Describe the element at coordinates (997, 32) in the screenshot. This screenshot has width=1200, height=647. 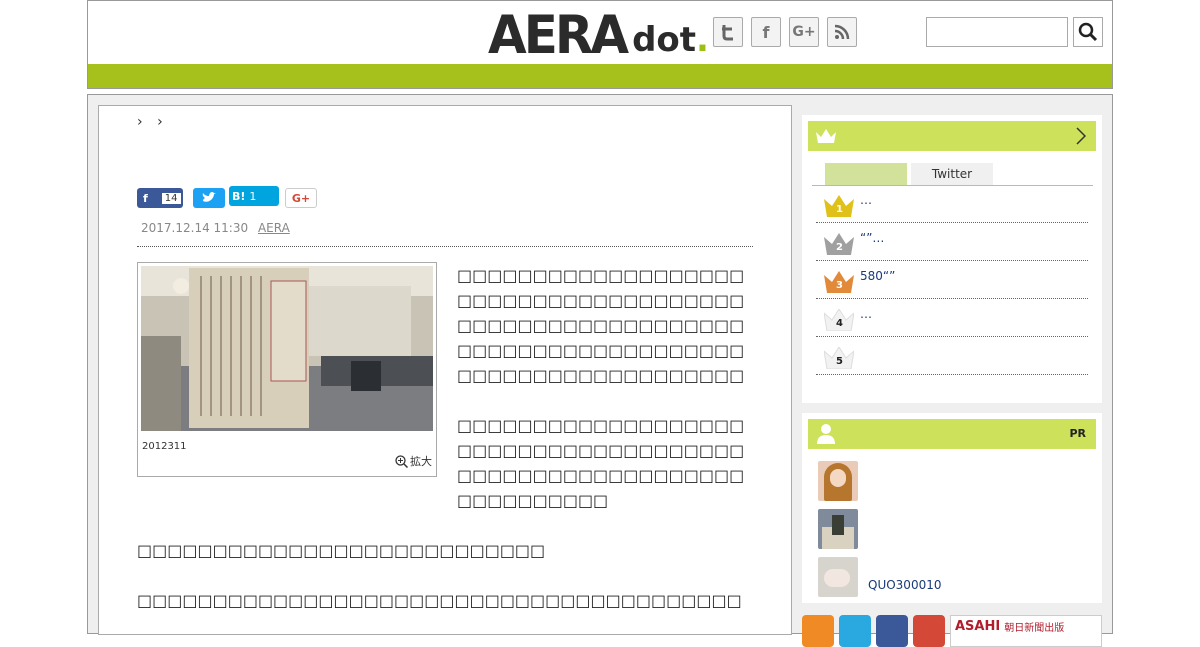
I see `search-input` at that location.